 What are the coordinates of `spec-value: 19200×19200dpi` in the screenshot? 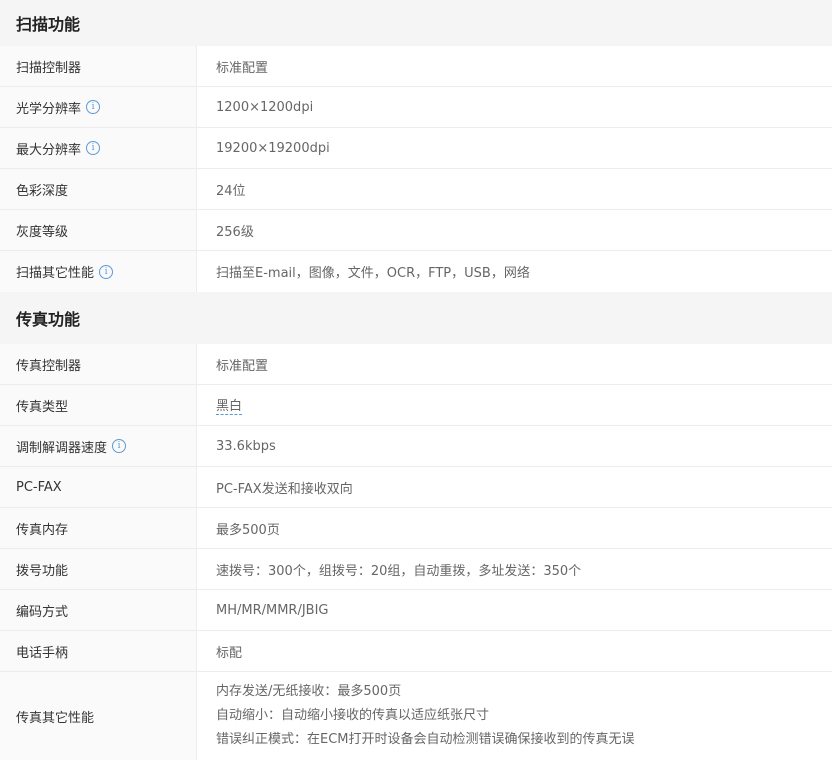 It's located at (273, 148).